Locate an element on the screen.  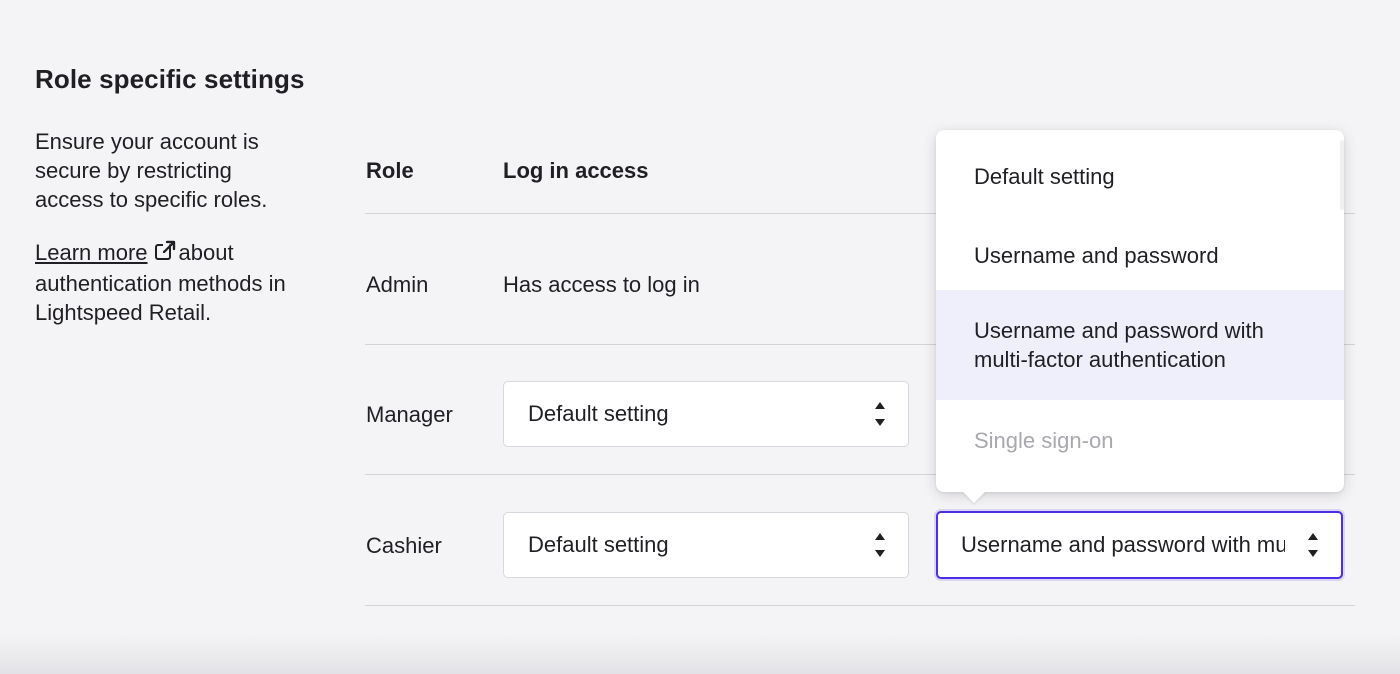
external-link-icon is located at coordinates (165, 254).